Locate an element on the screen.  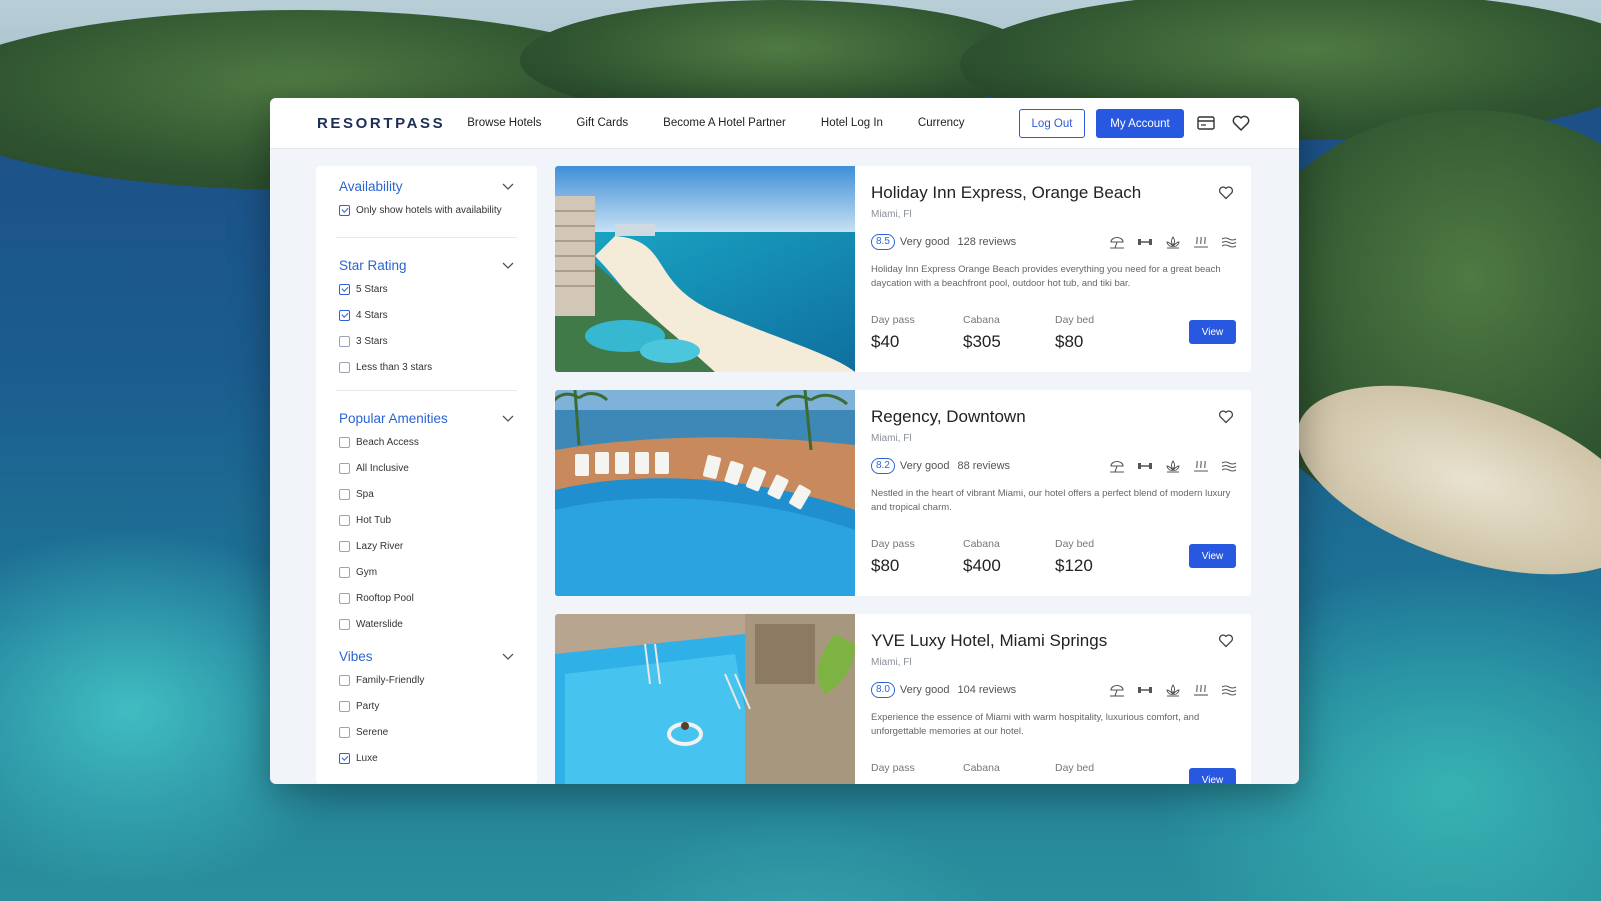
price-list: Day pass $80 Cabana $400 Day bed $120 is located at coordinates (1009, 557).